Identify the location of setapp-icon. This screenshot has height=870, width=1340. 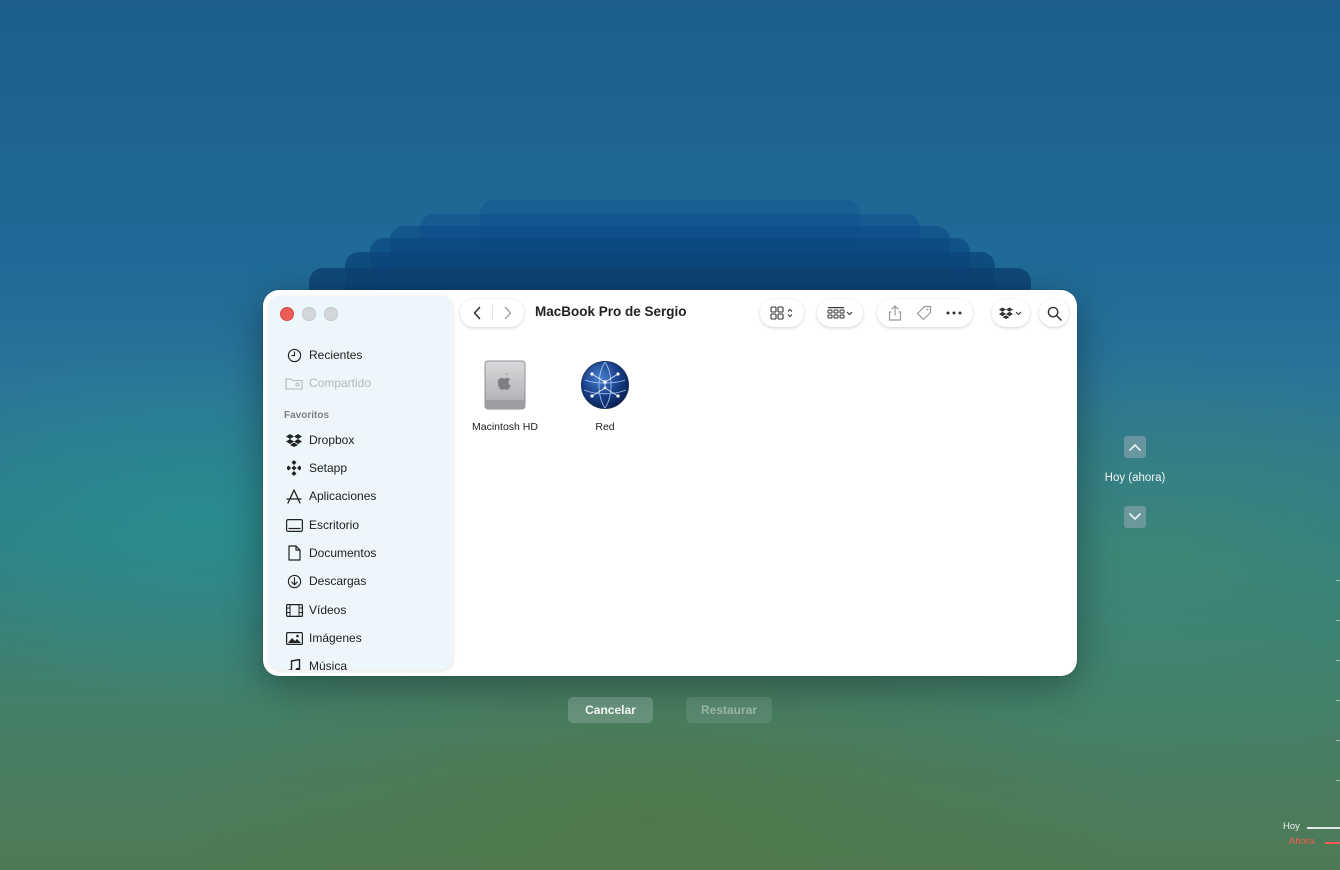
(294, 468).